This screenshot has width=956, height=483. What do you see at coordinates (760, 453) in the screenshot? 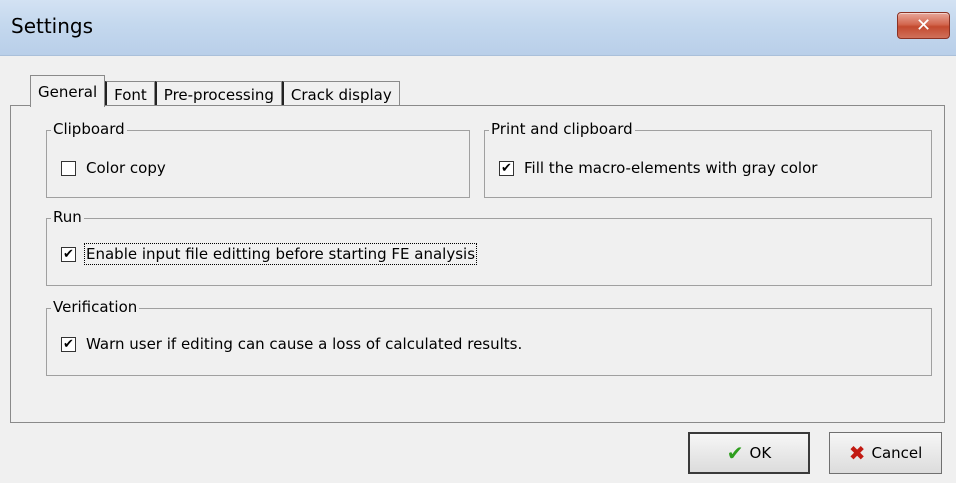
I see `ok-label: OK` at bounding box center [760, 453].